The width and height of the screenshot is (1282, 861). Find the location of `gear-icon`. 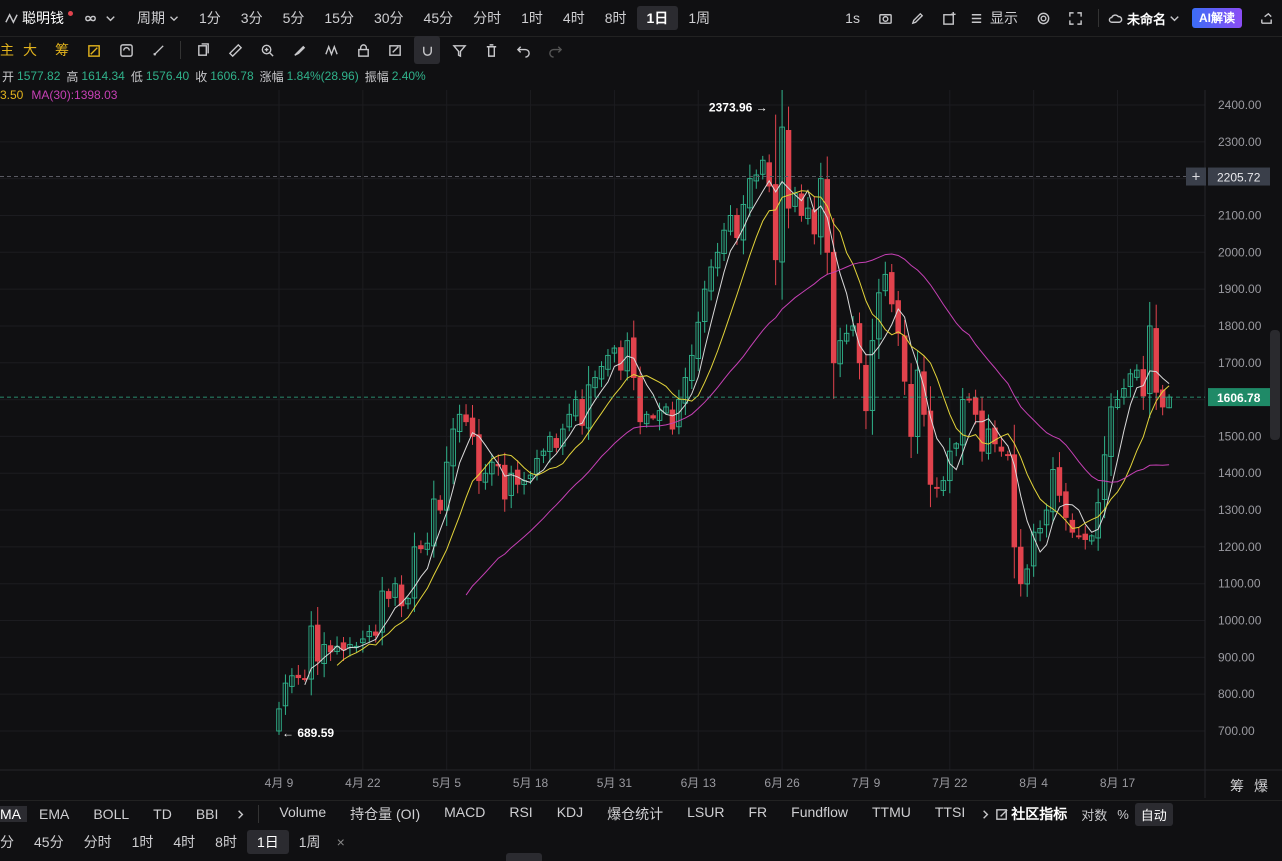

gear-icon is located at coordinates (1044, 18).